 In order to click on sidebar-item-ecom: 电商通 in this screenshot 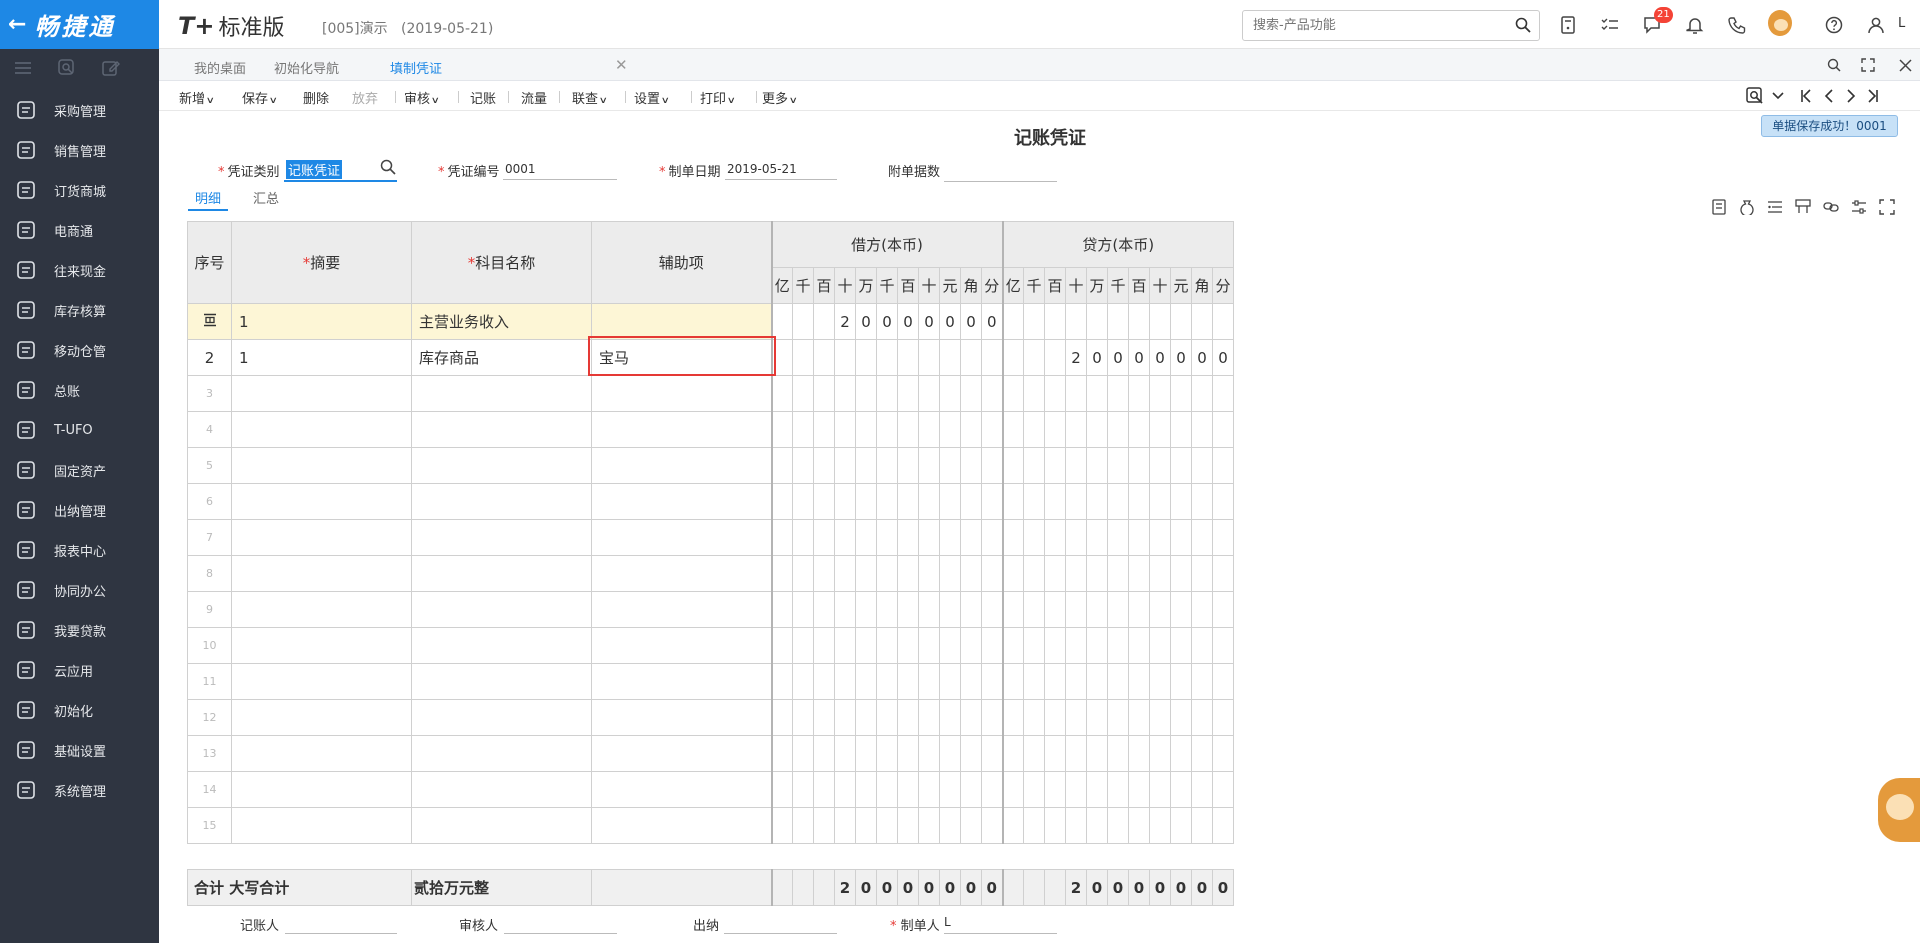, I will do `click(79, 230)`.